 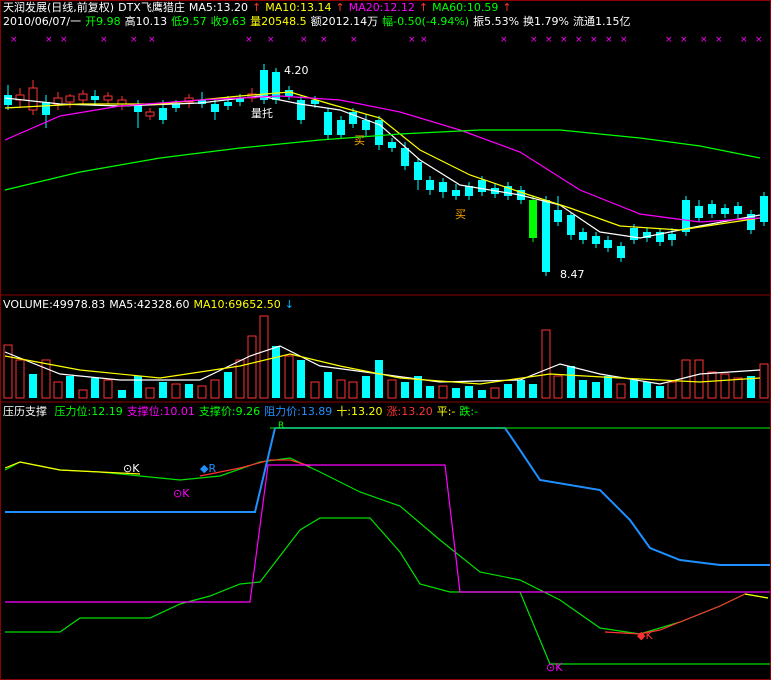 What do you see at coordinates (151, 7) in the screenshot?
I see `indicator-name: DTX飞鹰猎庄` at bounding box center [151, 7].